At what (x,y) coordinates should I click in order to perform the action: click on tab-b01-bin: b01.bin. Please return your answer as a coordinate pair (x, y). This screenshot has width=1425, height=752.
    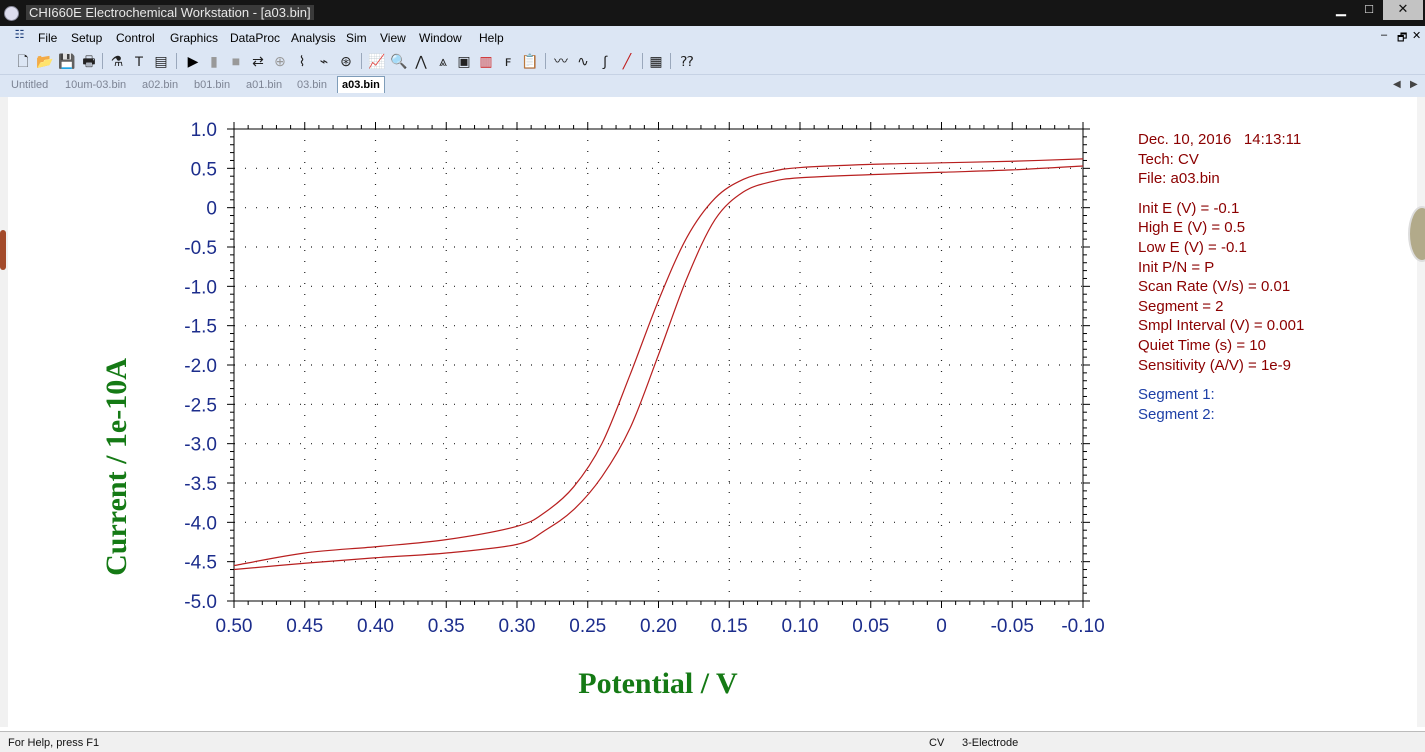
    Looking at the image, I should click on (212, 85).